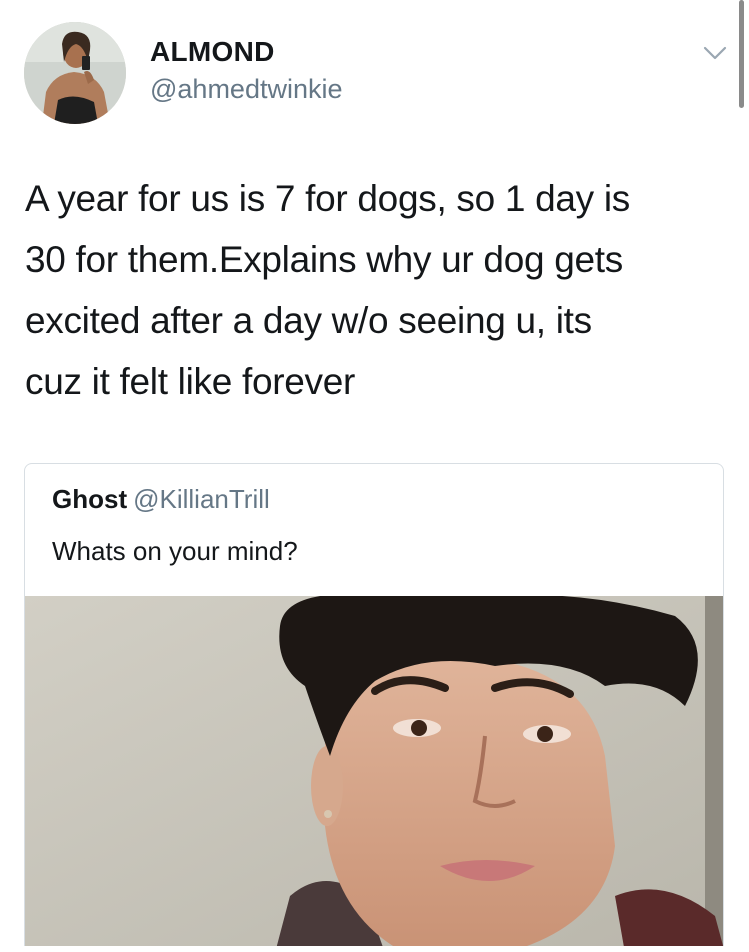 The height and width of the screenshot is (952, 749). I want to click on quoted-tweet-text: Whats on your mind?, so click(175, 551).